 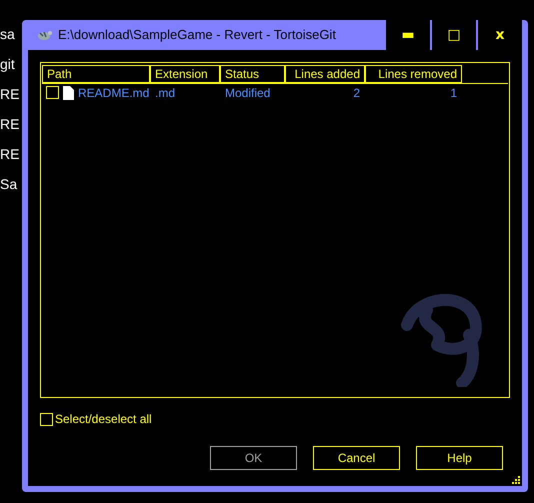 What do you see at coordinates (325, 74) in the screenshot?
I see `column-header: Lines added` at bounding box center [325, 74].